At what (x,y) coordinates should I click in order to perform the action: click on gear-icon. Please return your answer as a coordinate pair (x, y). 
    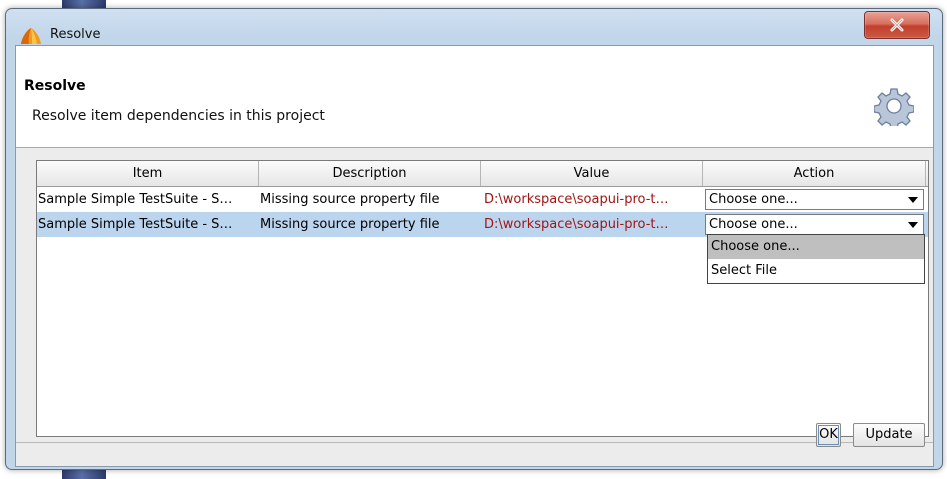
    Looking at the image, I should click on (894, 107).